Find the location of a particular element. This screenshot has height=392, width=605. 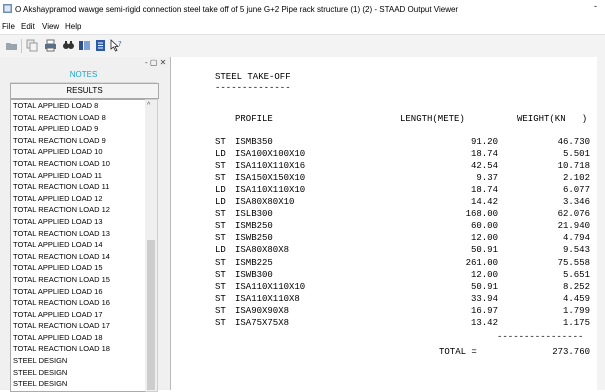

results-list-item: TOTAL APPLIED LOAD 9 is located at coordinates (78, 129).